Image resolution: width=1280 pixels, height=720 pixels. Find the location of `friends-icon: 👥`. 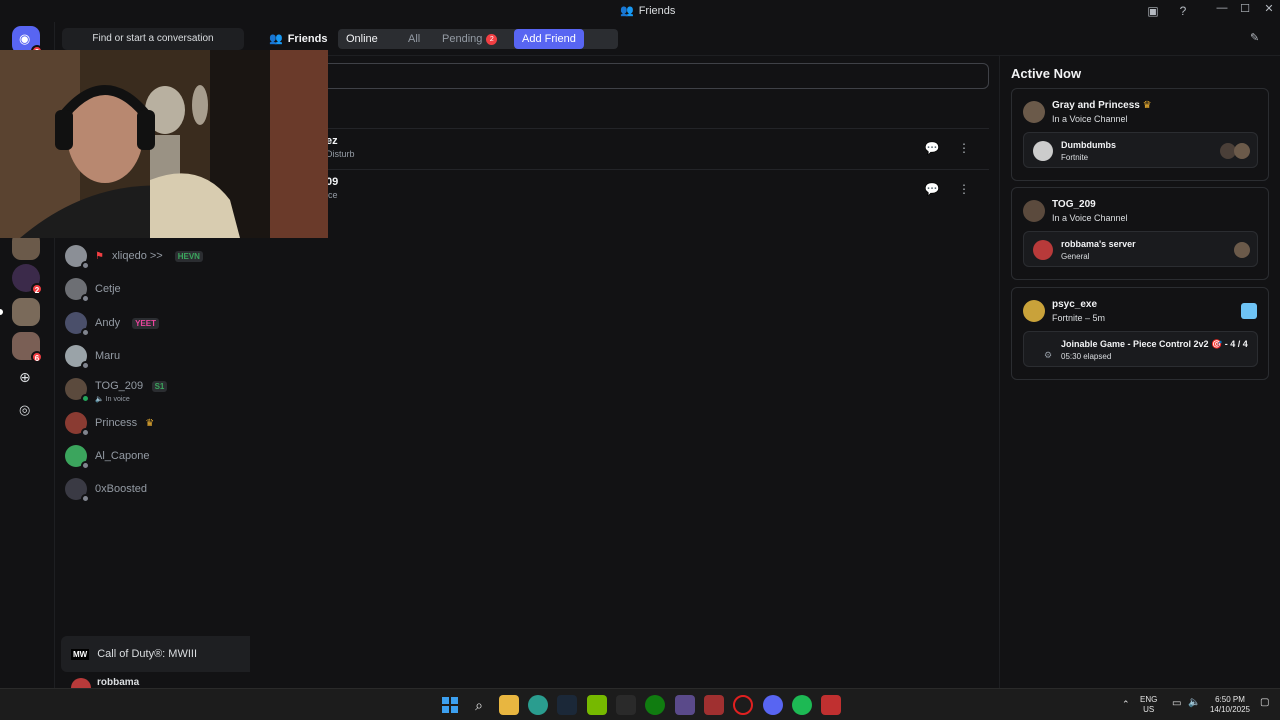

friends-icon: 👥 is located at coordinates (276, 39).